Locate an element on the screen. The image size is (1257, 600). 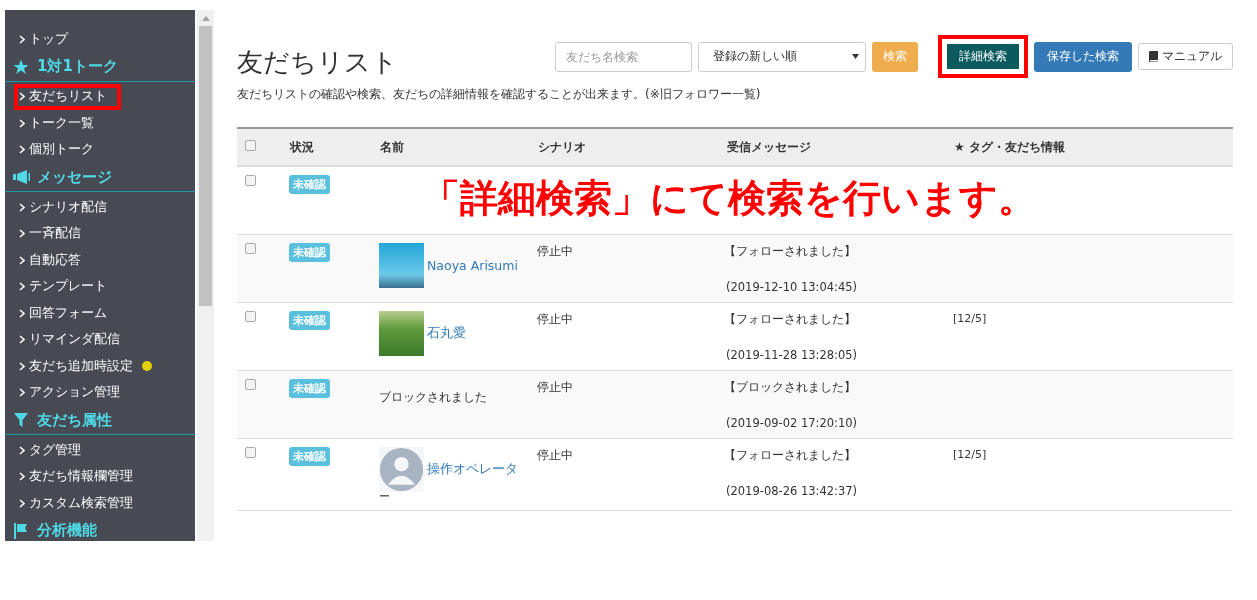
detail-button: 詳細検索 is located at coordinates (983, 56).